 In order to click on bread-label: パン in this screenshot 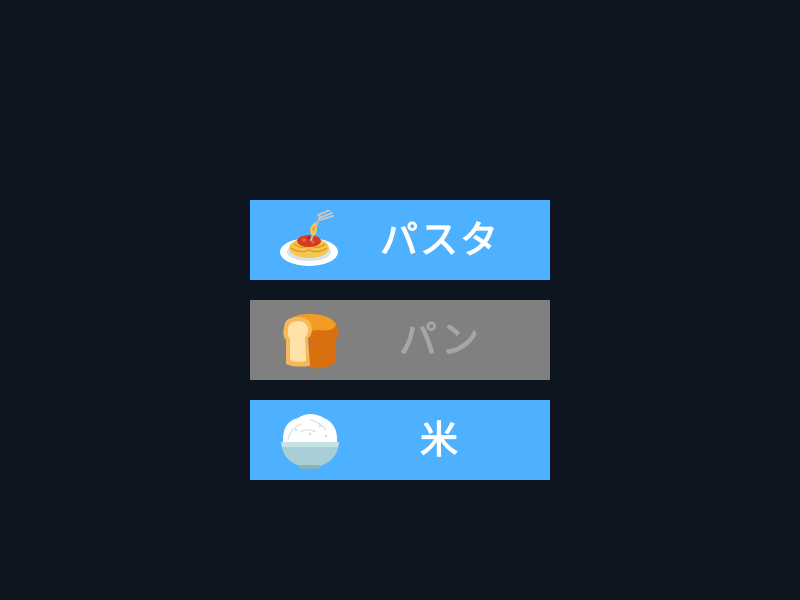, I will do `click(440, 340)`.